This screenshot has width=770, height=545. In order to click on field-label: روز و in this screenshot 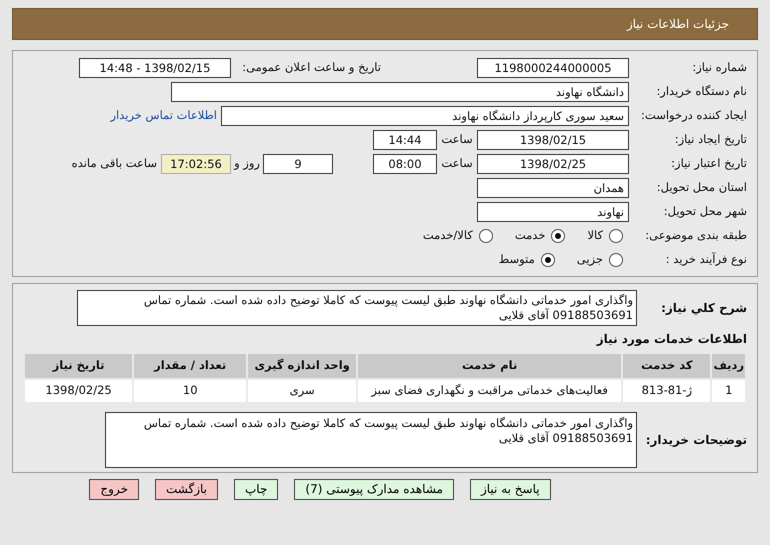, I will do `click(246, 163)`.